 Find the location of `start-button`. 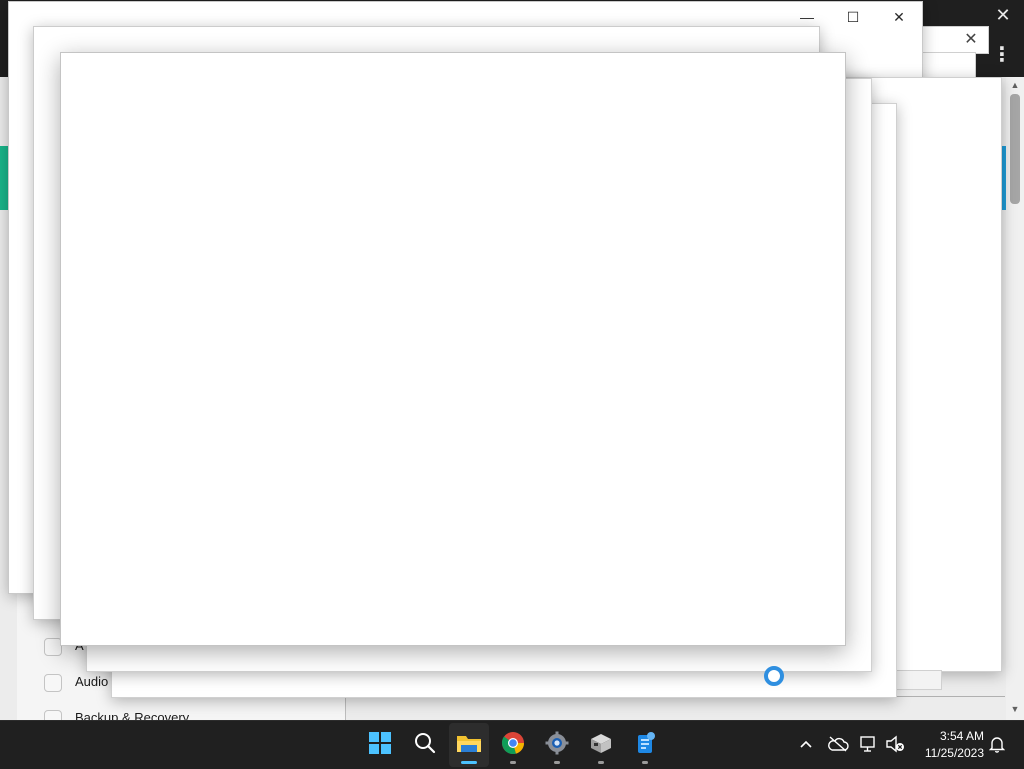

start-button is located at coordinates (380, 745).